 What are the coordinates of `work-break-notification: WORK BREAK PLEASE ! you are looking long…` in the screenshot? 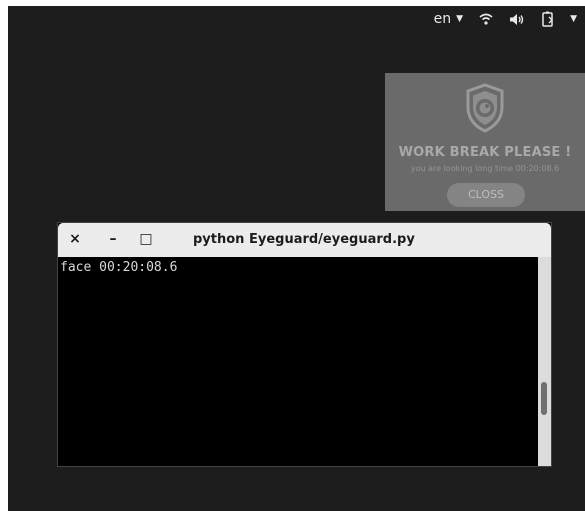 It's located at (485, 142).